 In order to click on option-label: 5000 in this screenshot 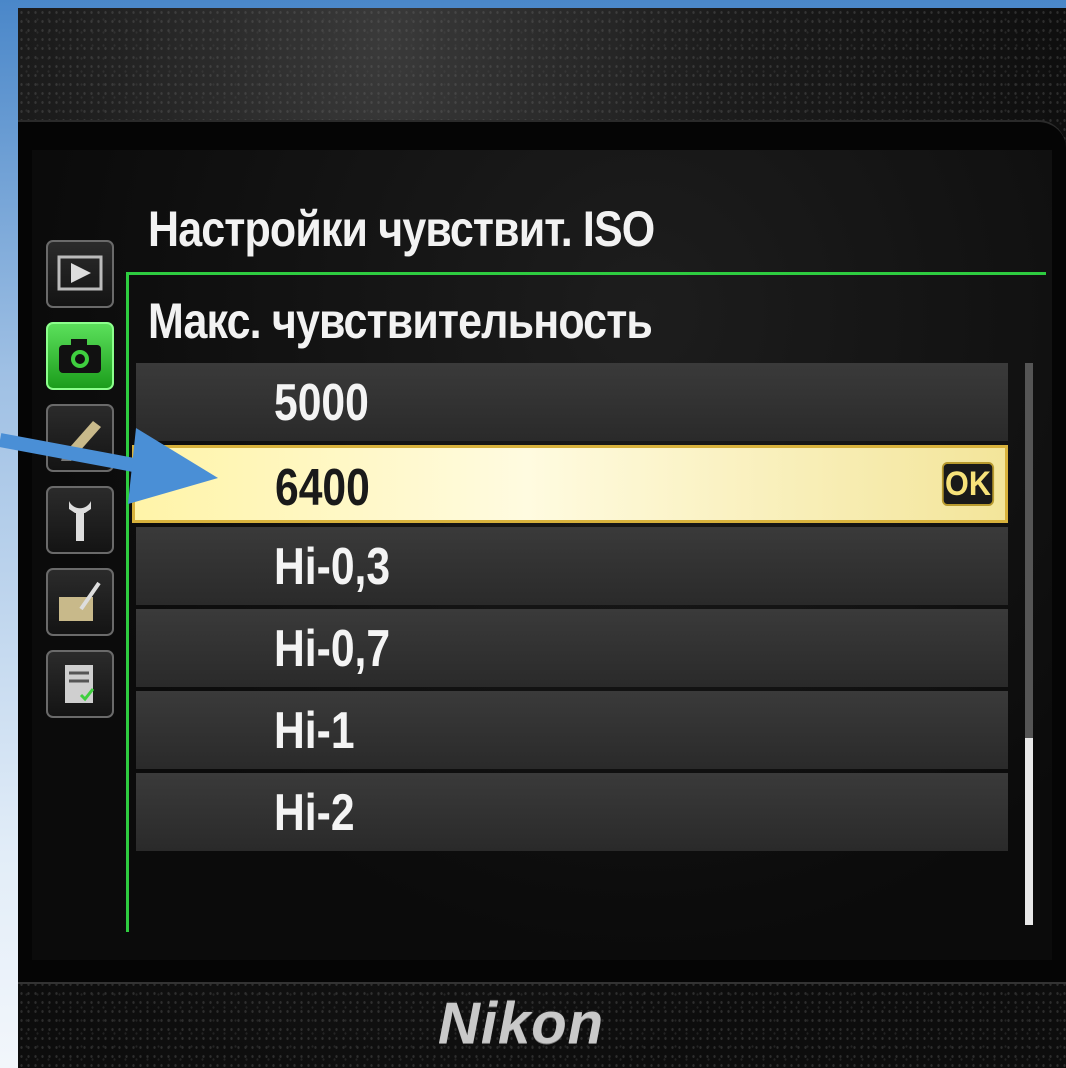, I will do `click(321, 403)`.